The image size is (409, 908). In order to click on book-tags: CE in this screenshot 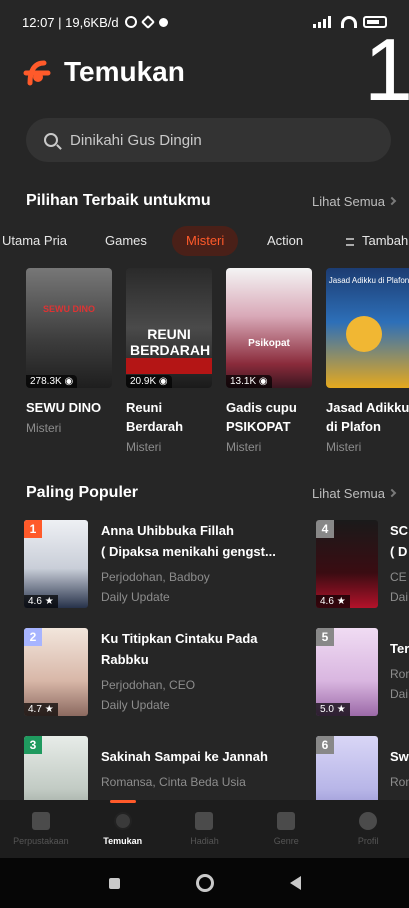, I will do `click(398, 577)`.